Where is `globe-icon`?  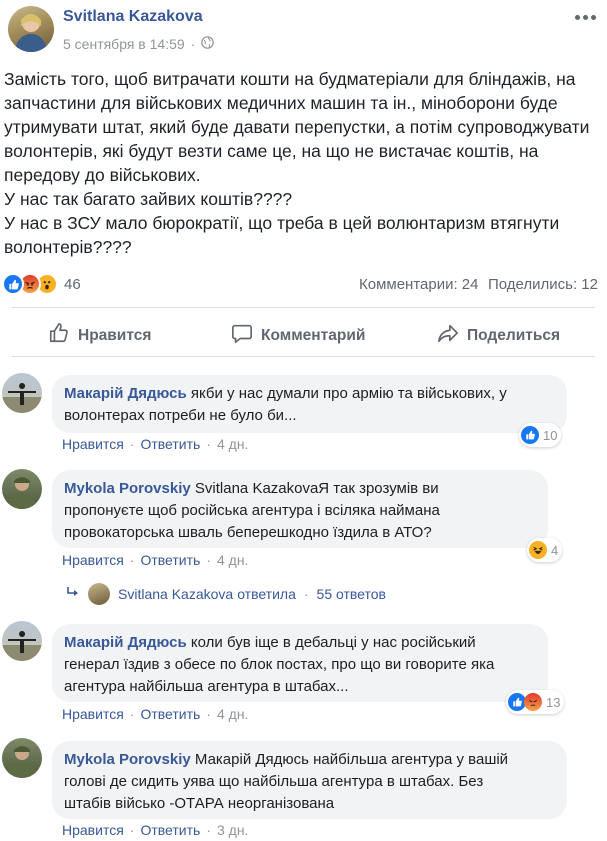 globe-icon is located at coordinates (208, 44).